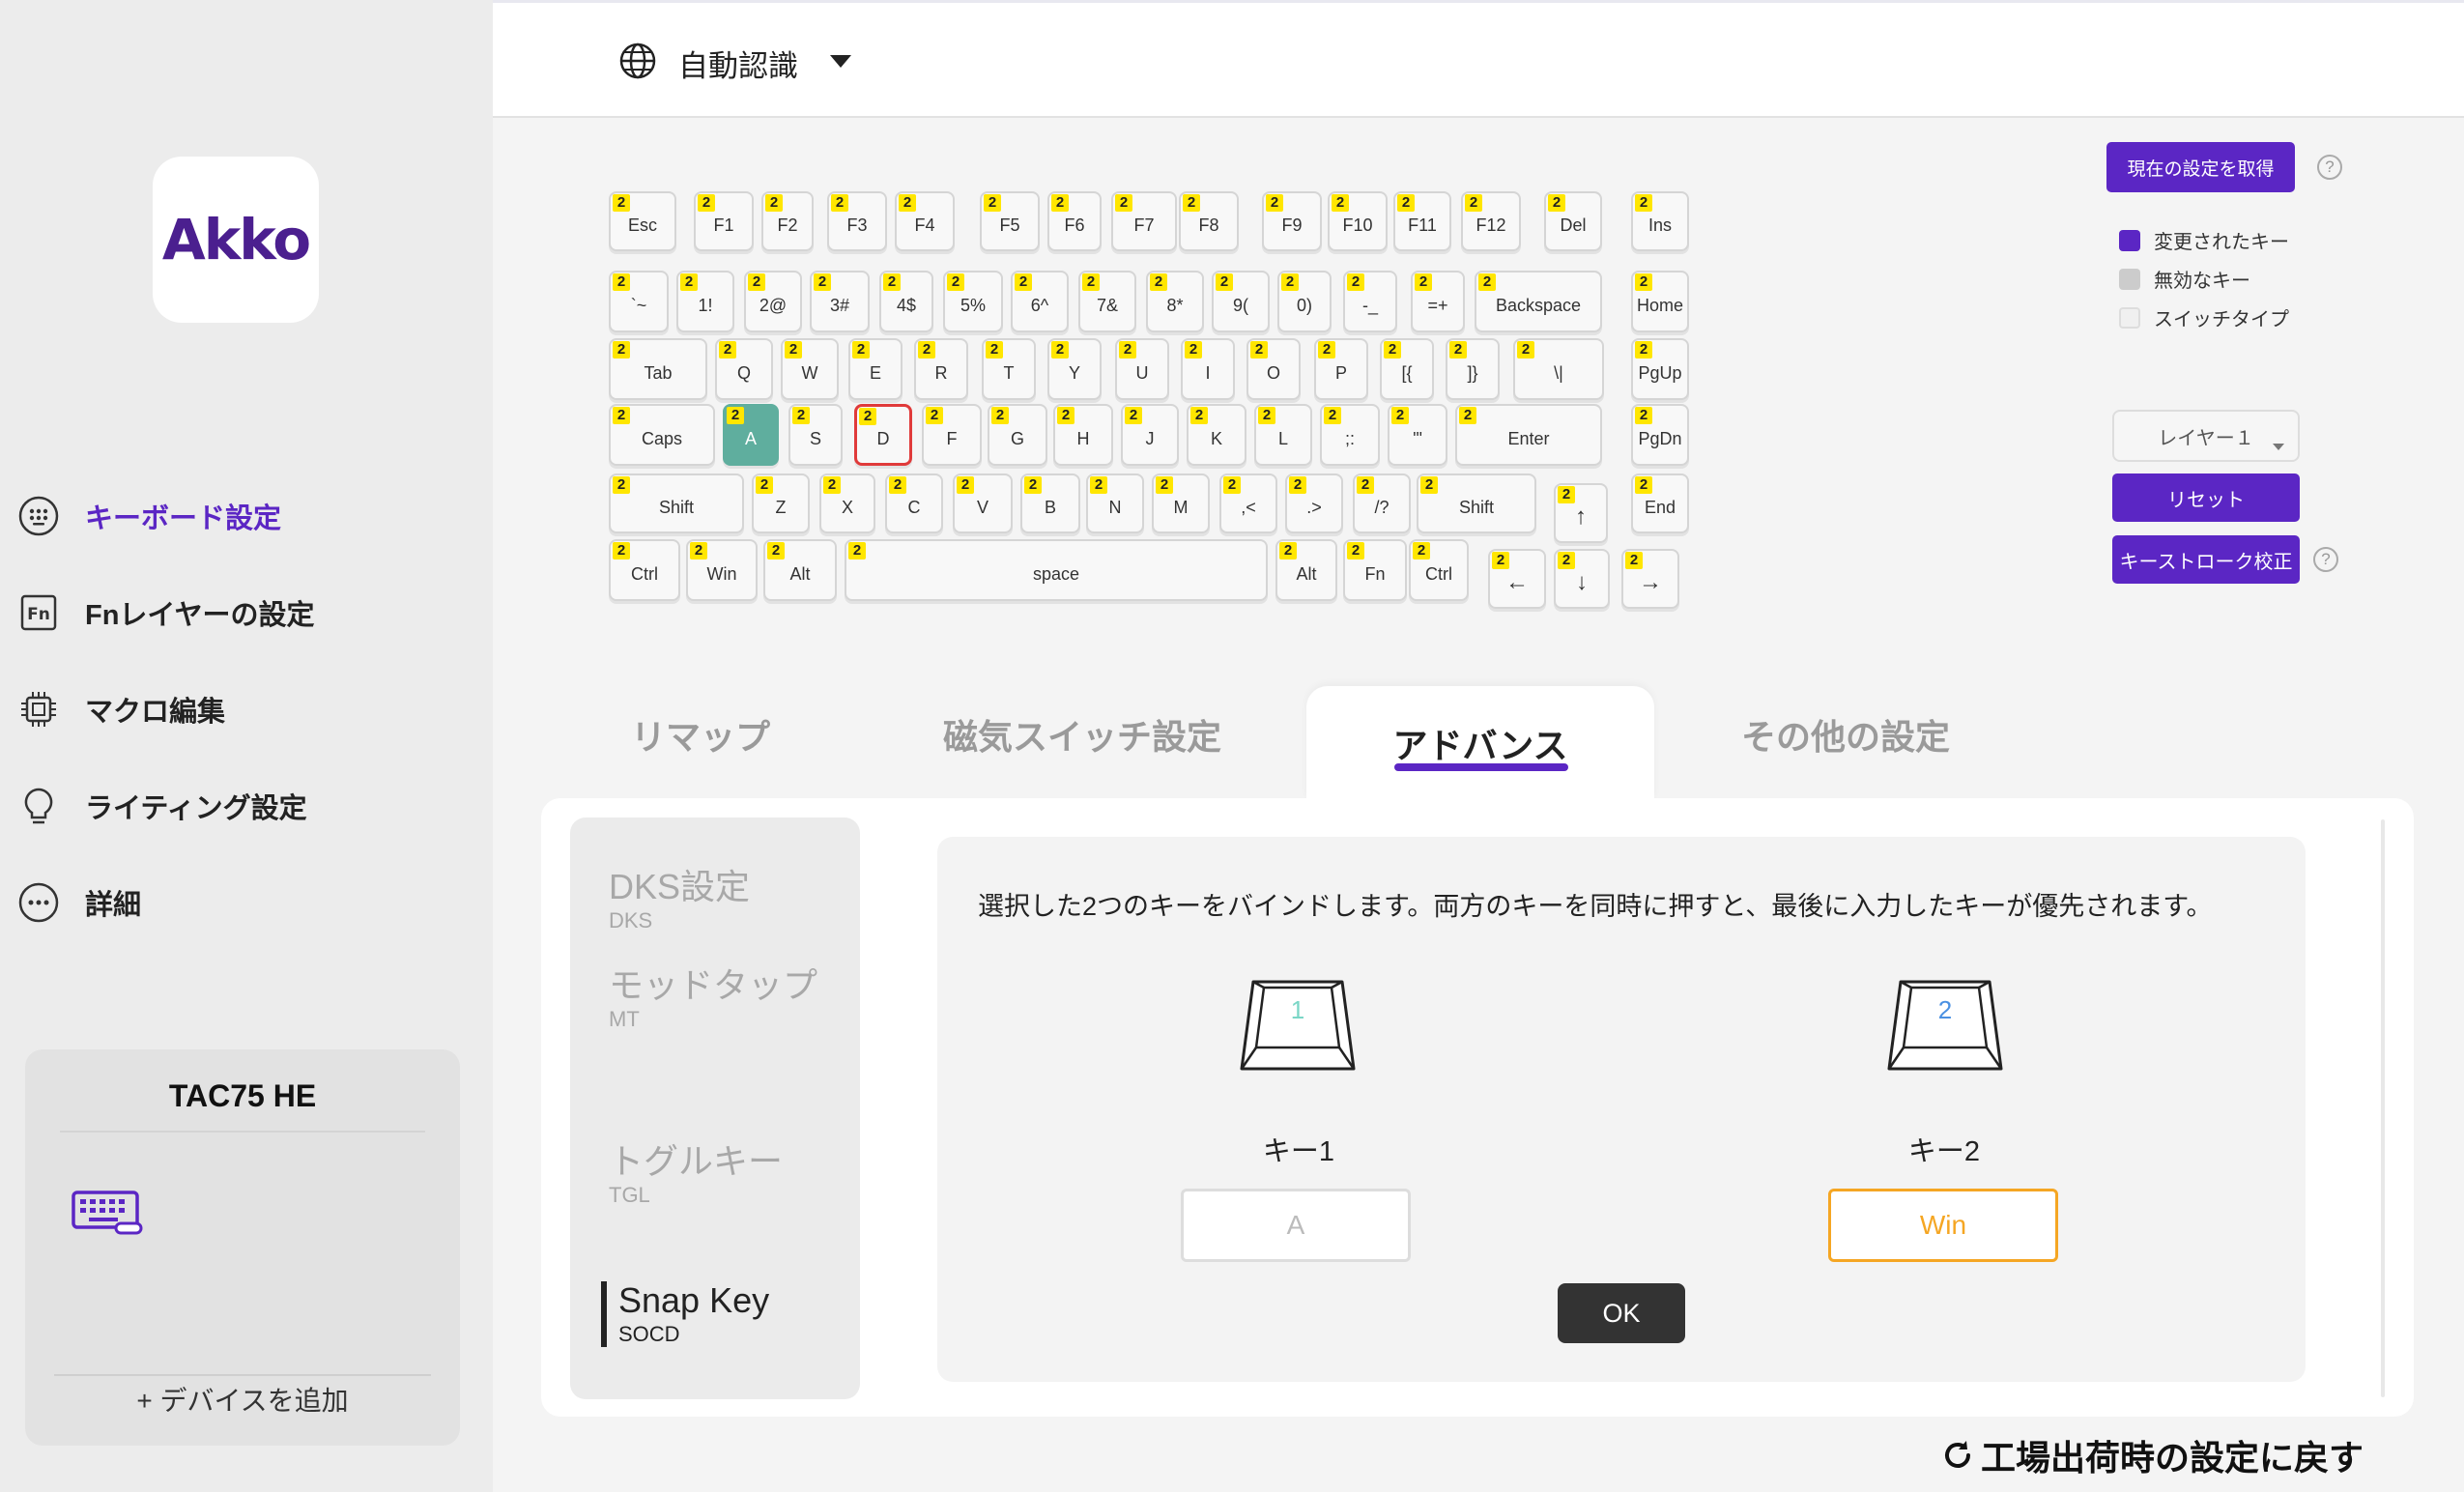 This screenshot has width=2464, height=1492. I want to click on key-fn: 2 Fn, so click(1375, 570).